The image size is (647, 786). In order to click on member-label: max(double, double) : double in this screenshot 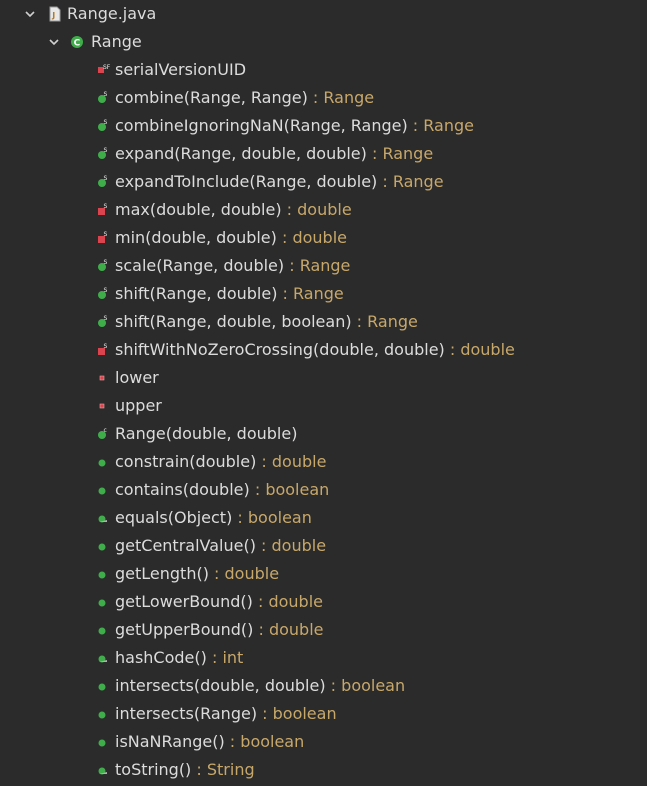, I will do `click(233, 209)`.